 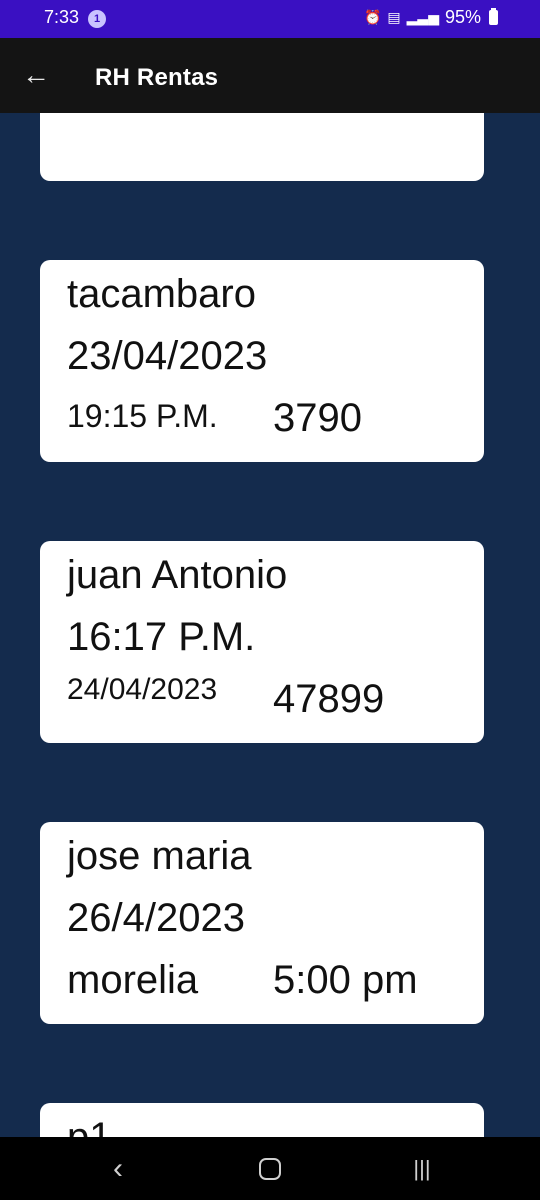 I want to click on arrow-left-icon: ←, so click(x=36, y=74).